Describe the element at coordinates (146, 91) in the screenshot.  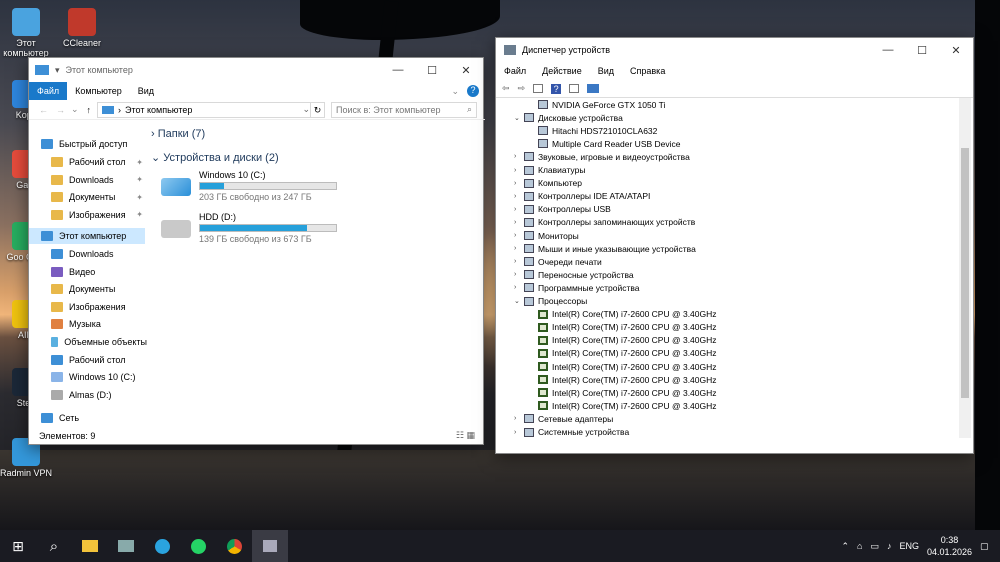
I see `tab-view: Вид` at that location.